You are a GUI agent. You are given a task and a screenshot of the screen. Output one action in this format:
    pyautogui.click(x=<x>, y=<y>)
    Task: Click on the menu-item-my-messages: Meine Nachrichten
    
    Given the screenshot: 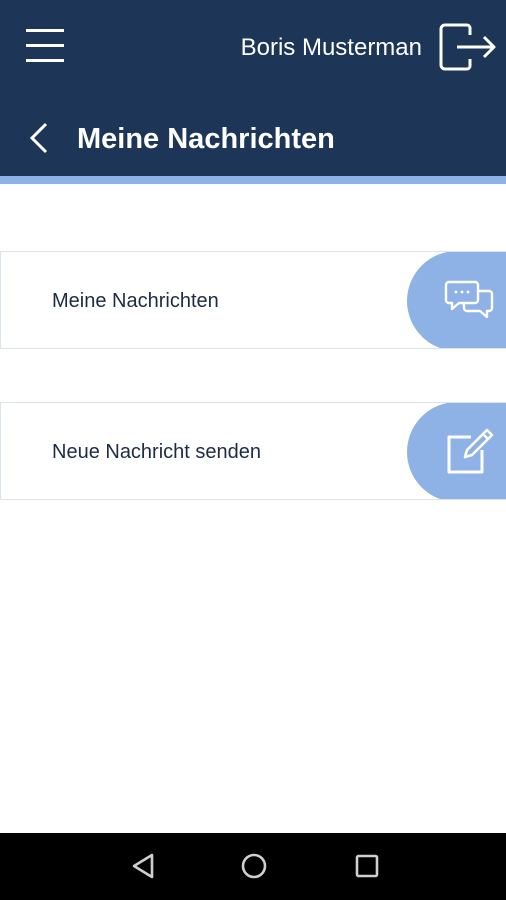 What is the action you would take?
    pyautogui.click(x=253, y=300)
    